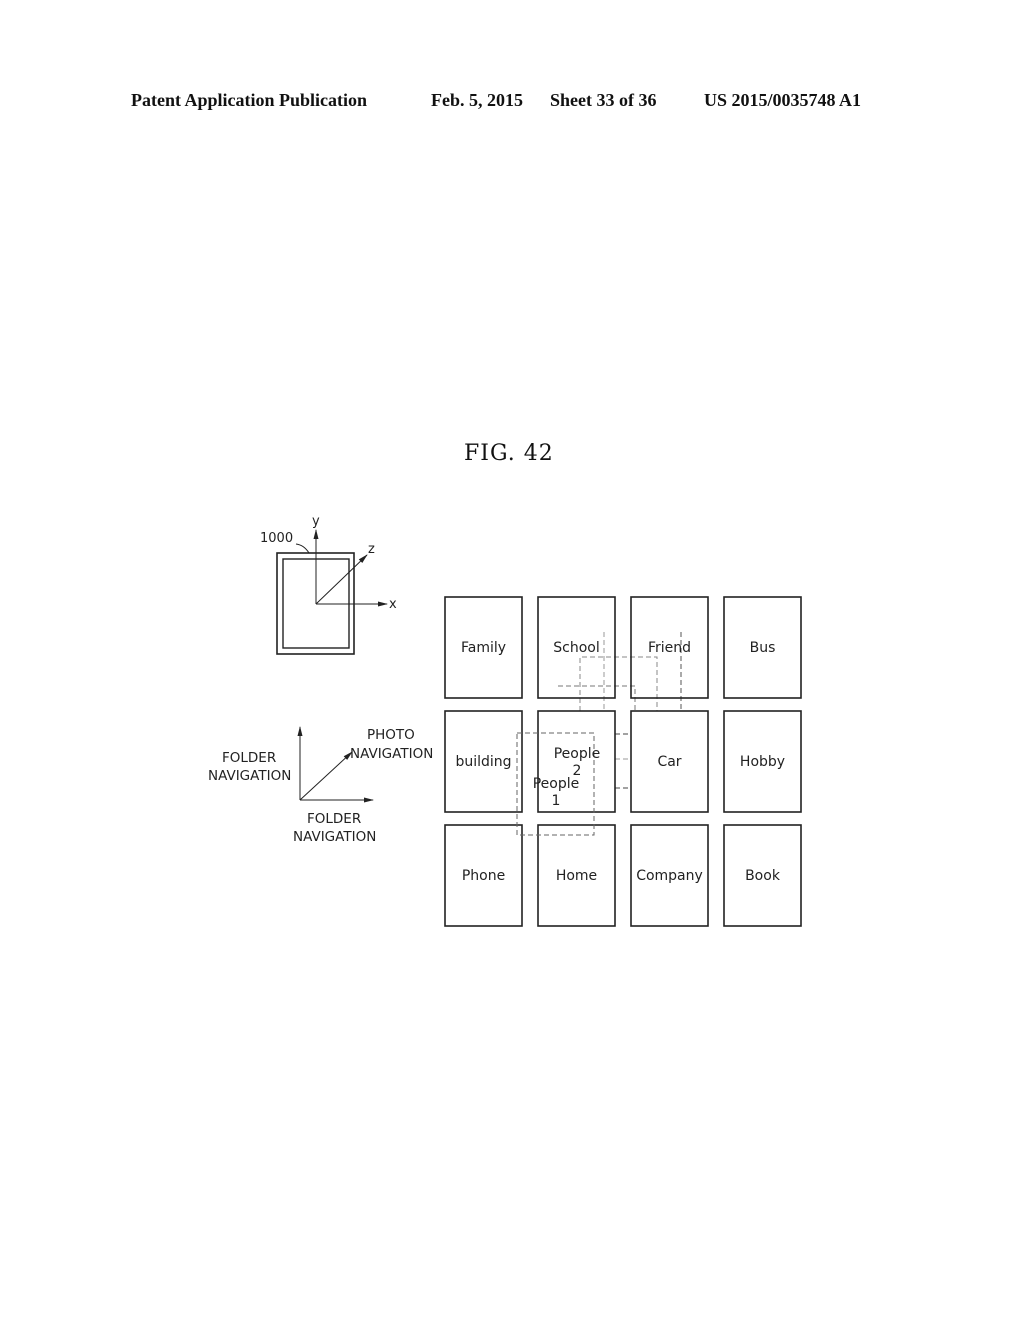 The height and width of the screenshot is (1320, 1024). I want to click on device-ref-label: 1000, so click(276, 538).